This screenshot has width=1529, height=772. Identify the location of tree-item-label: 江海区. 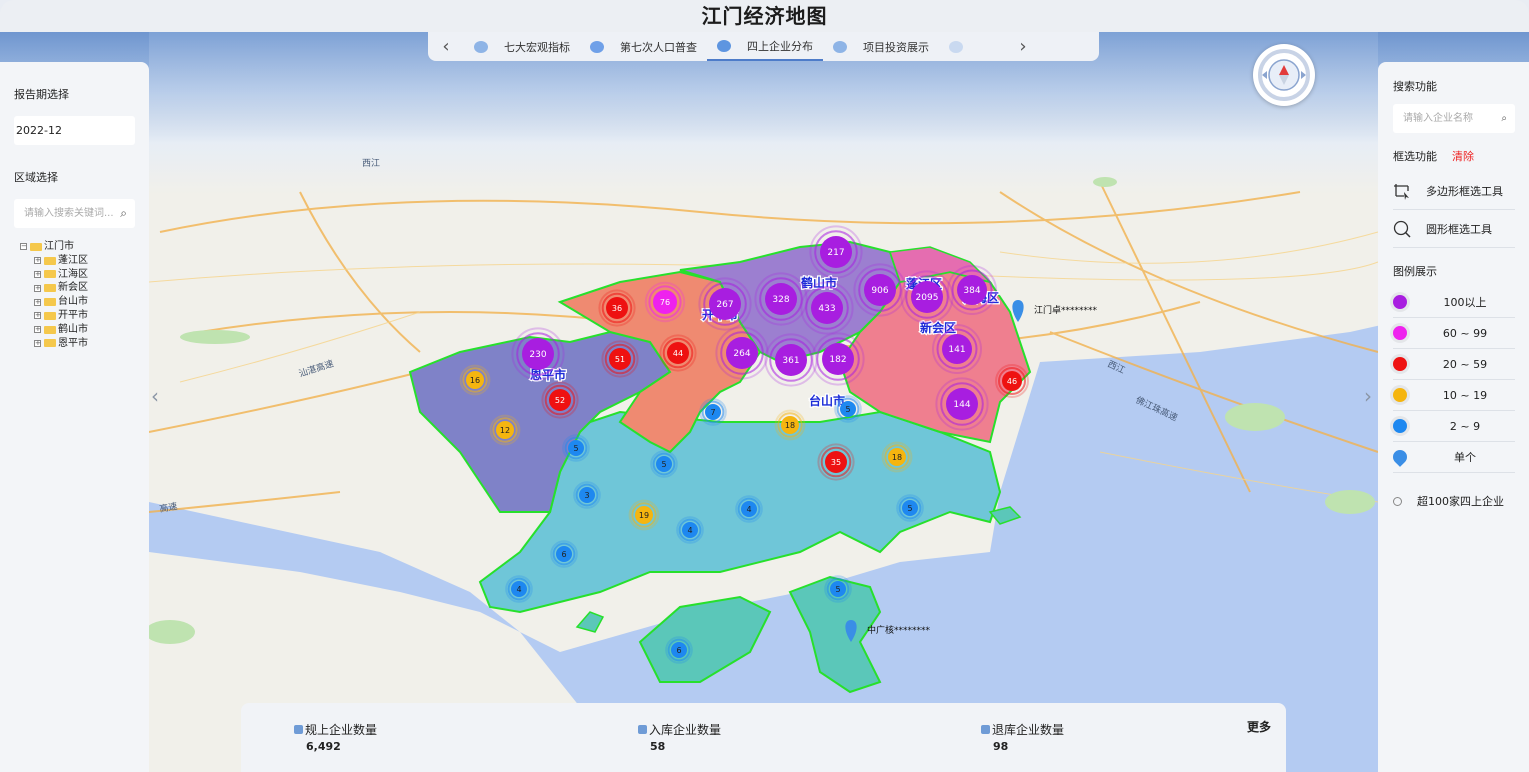
(73, 274).